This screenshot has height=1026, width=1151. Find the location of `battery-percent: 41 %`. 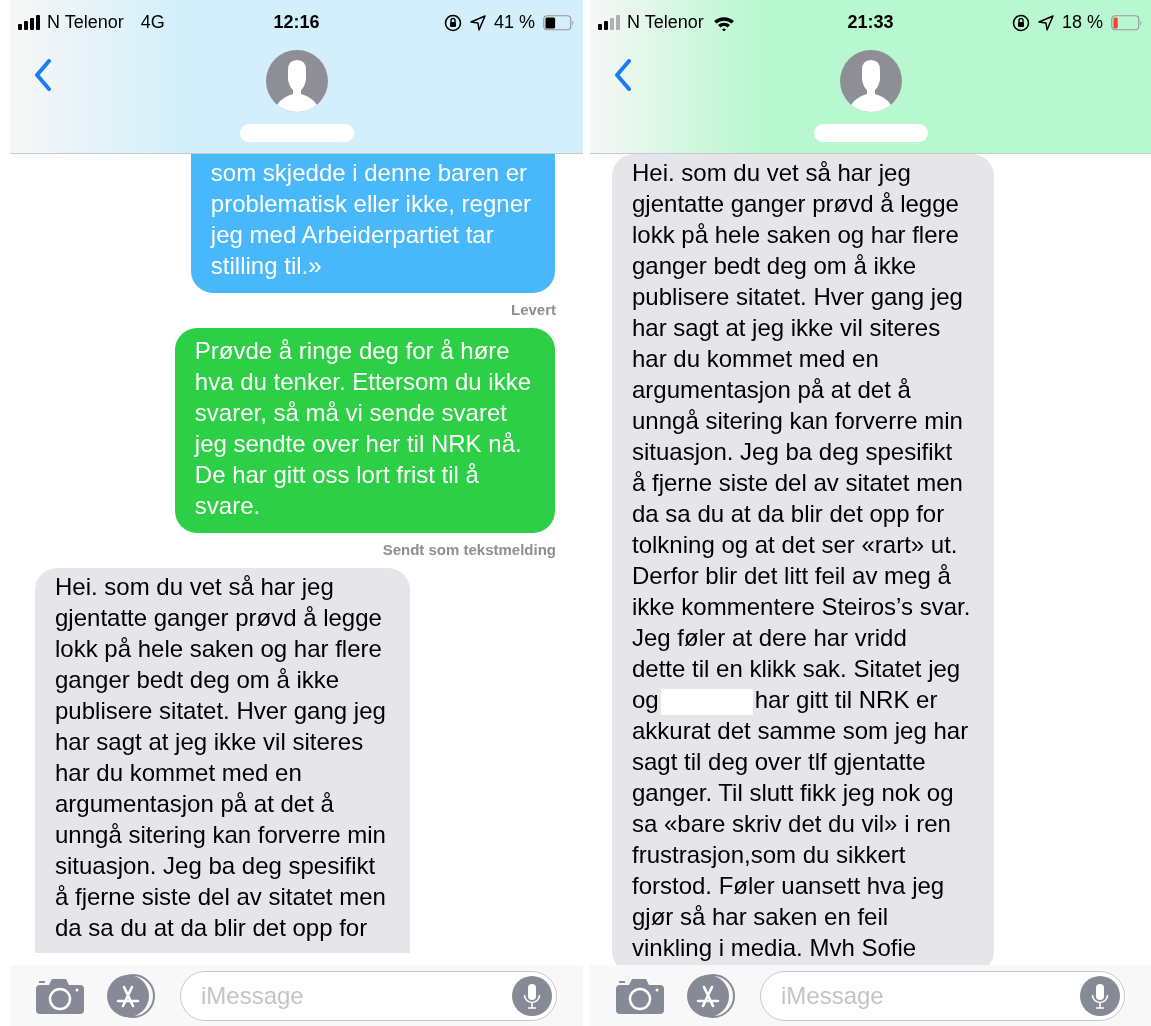

battery-percent: 41 % is located at coordinates (514, 22).